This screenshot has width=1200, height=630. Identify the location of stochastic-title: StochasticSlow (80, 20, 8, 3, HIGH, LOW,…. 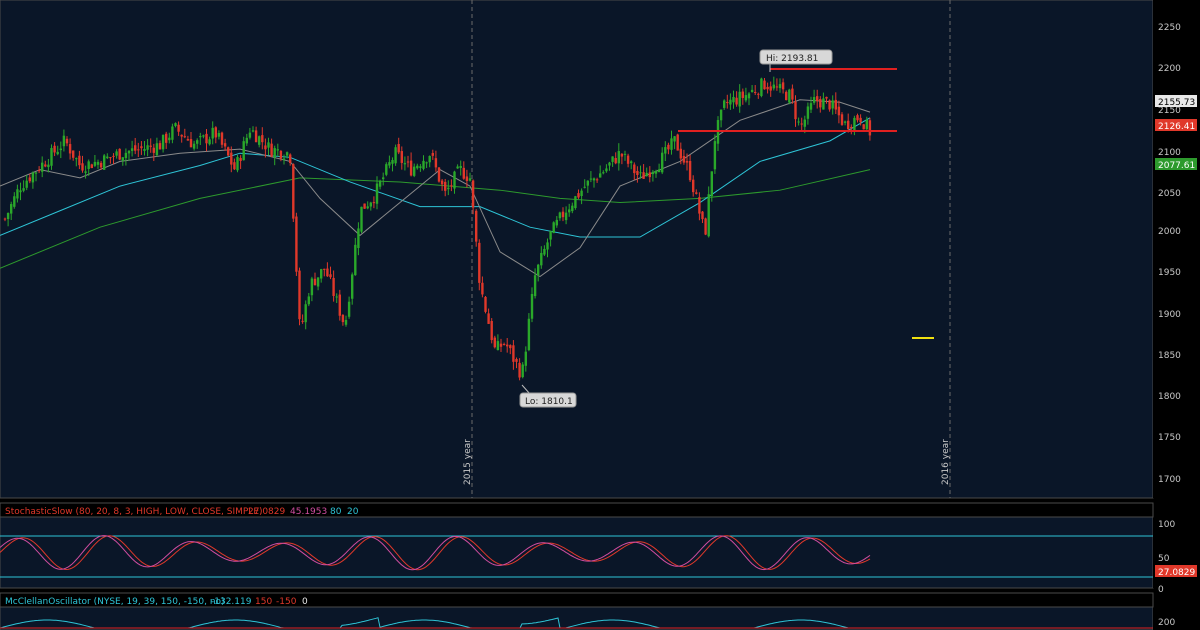
(134, 512).